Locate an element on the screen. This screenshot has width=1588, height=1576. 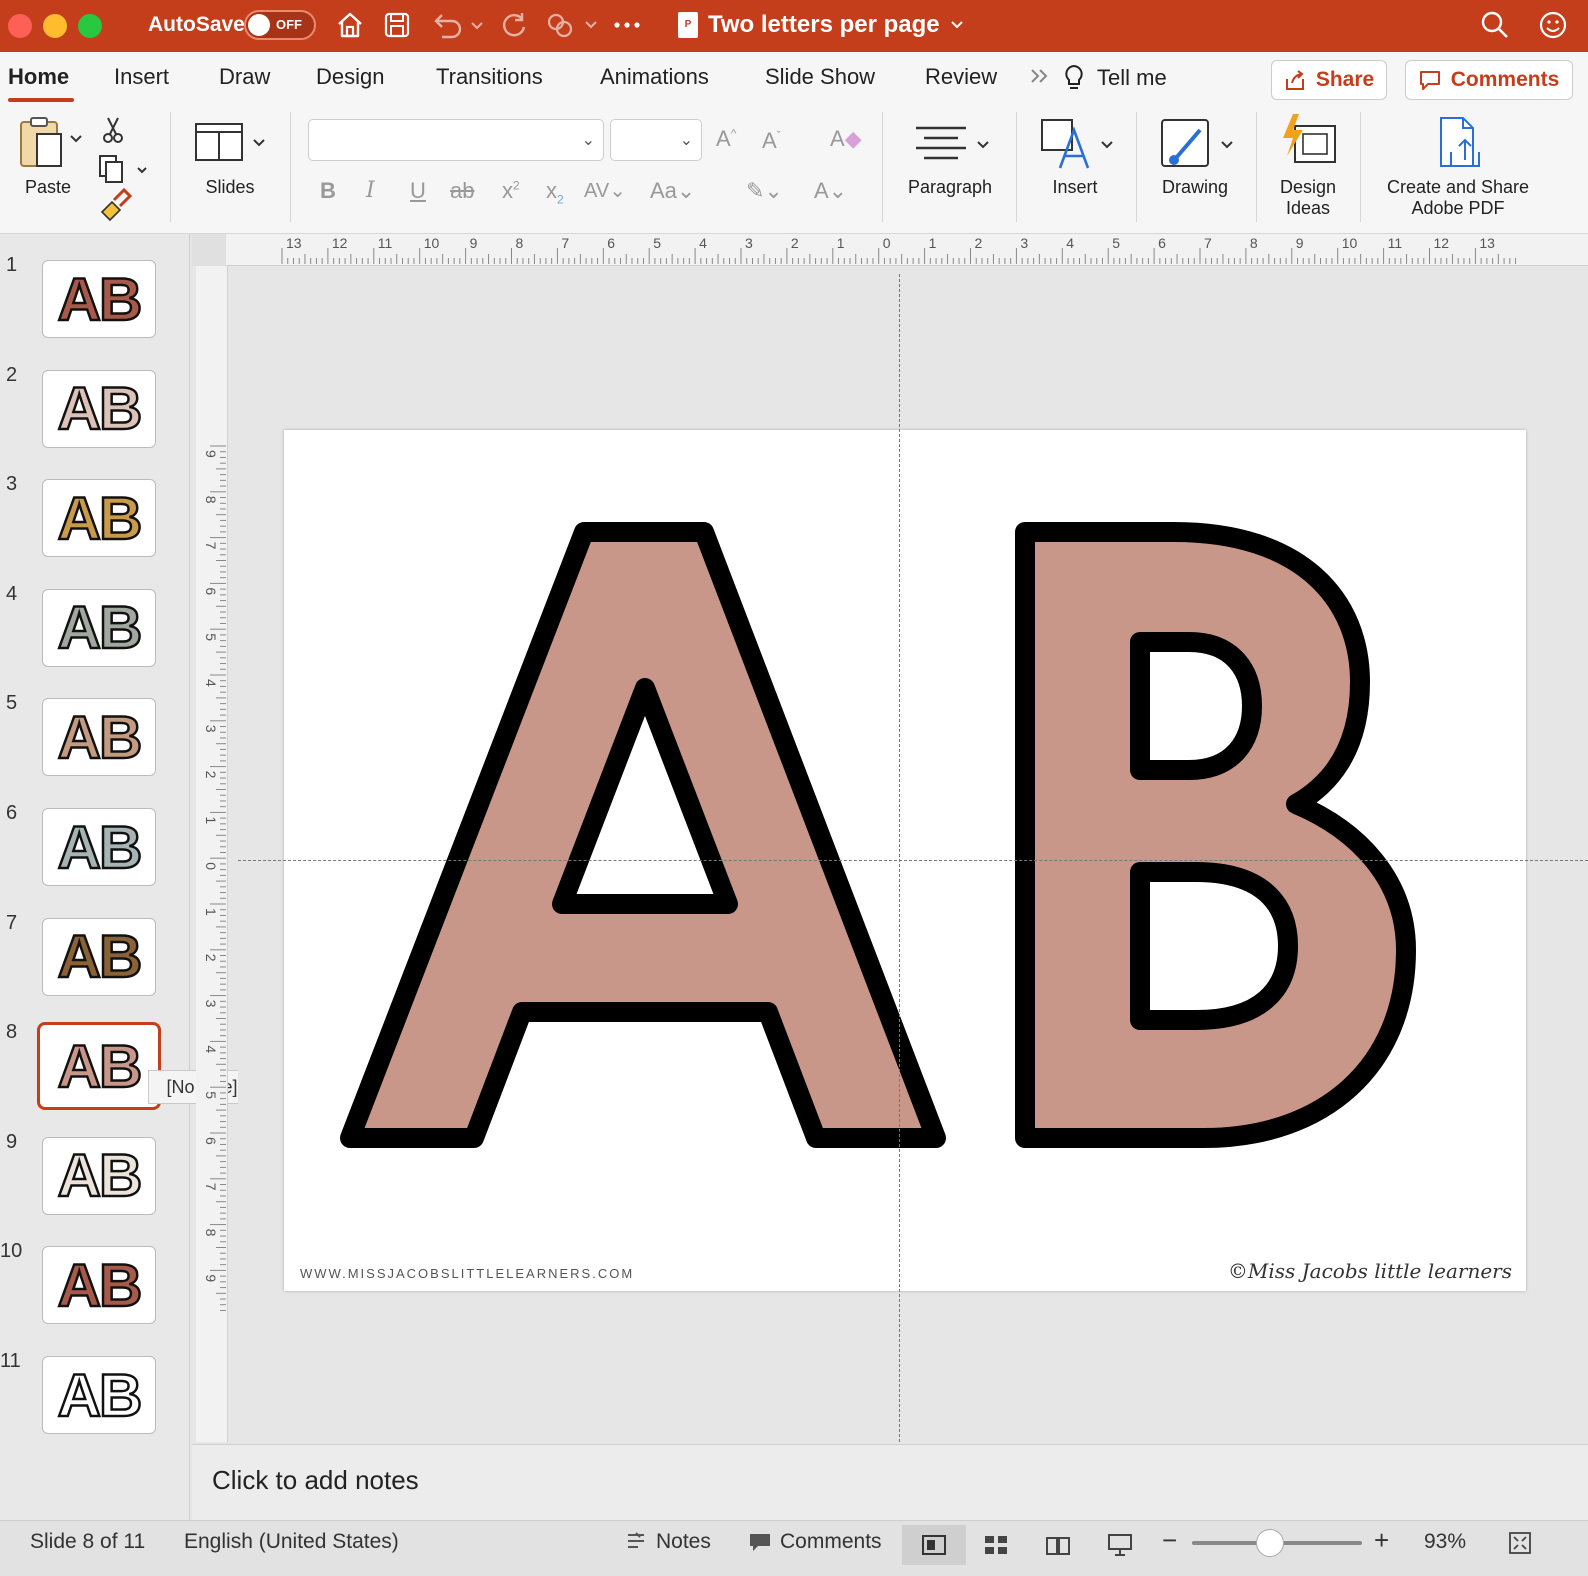
tell-me-search: Tell me is located at coordinates (1115, 78).